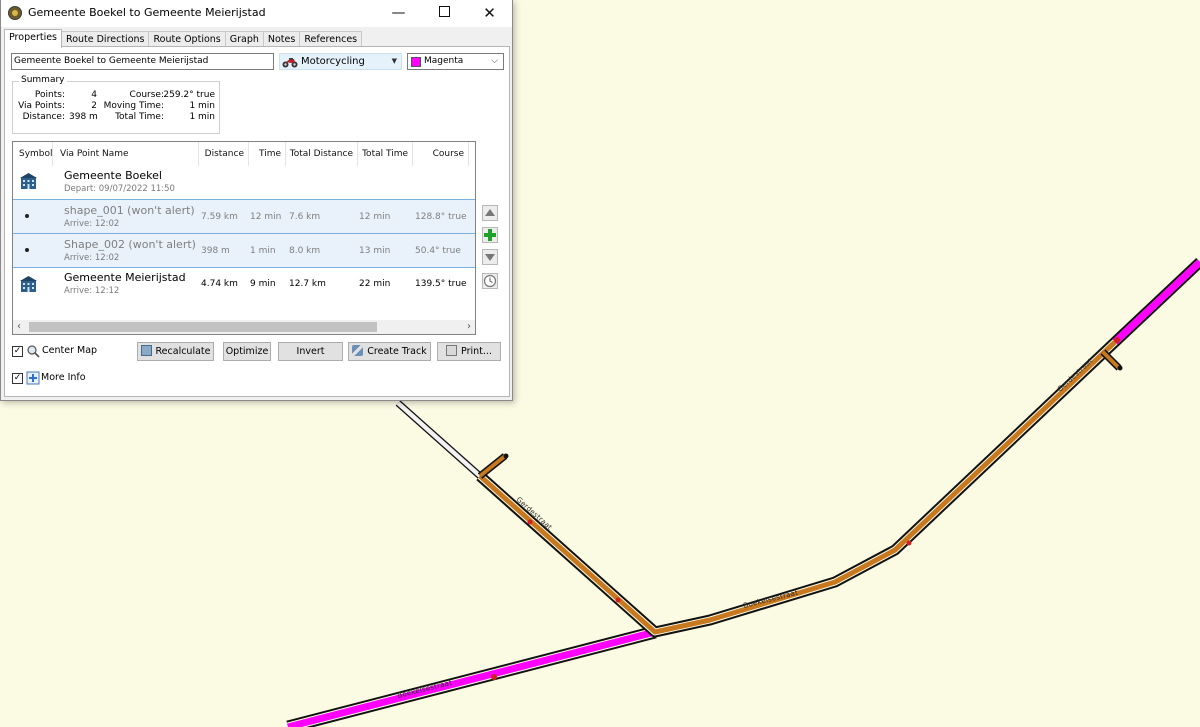 The width and height of the screenshot is (1200, 727). What do you see at coordinates (385, 154) in the screenshot?
I see `column-header-total-time: Total Time` at bounding box center [385, 154].